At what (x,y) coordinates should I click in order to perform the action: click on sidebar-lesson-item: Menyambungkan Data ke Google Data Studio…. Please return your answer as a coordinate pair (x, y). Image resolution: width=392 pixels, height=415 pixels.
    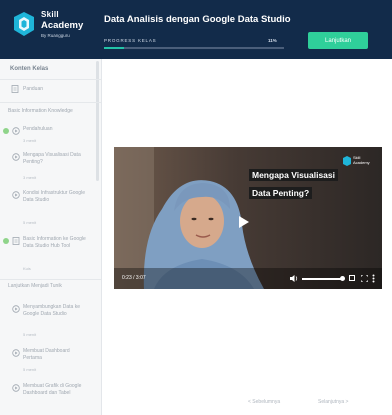
    Looking at the image, I should click on (50, 323).